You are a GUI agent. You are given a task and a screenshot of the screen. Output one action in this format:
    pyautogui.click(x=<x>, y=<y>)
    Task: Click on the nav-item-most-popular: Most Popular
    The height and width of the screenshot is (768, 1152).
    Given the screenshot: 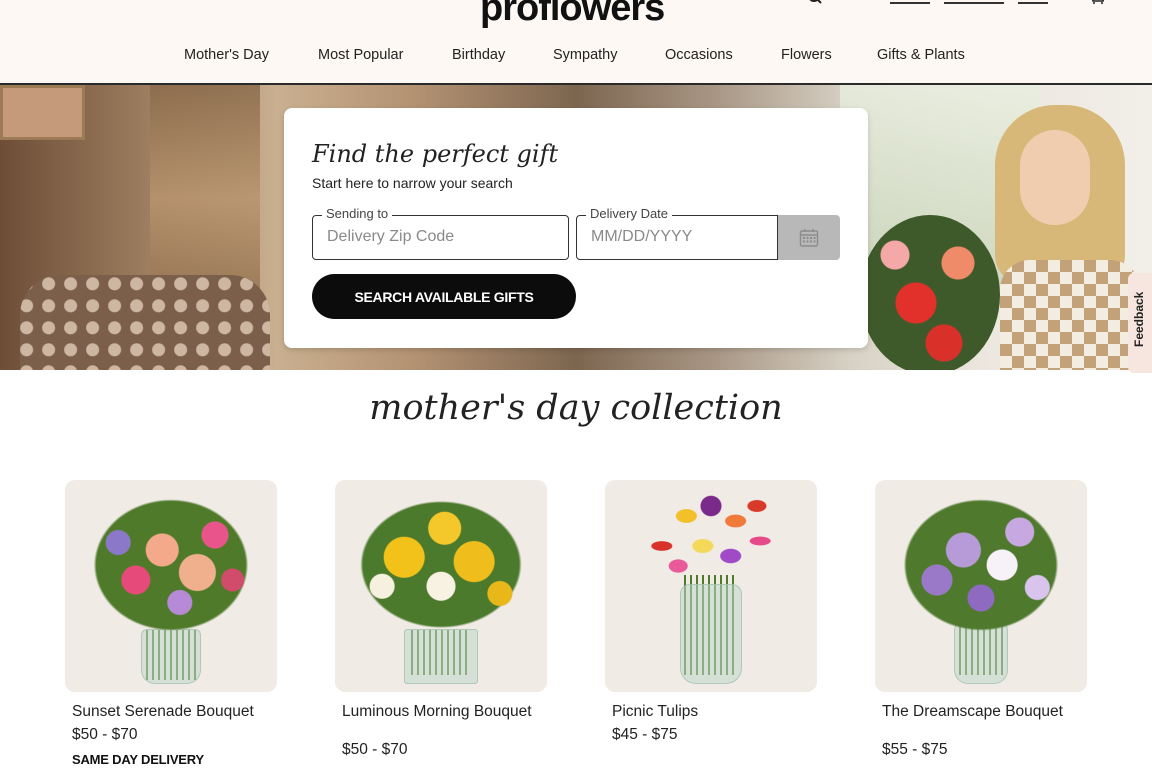 What is the action you would take?
    pyautogui.click(x=360, y=55)
    